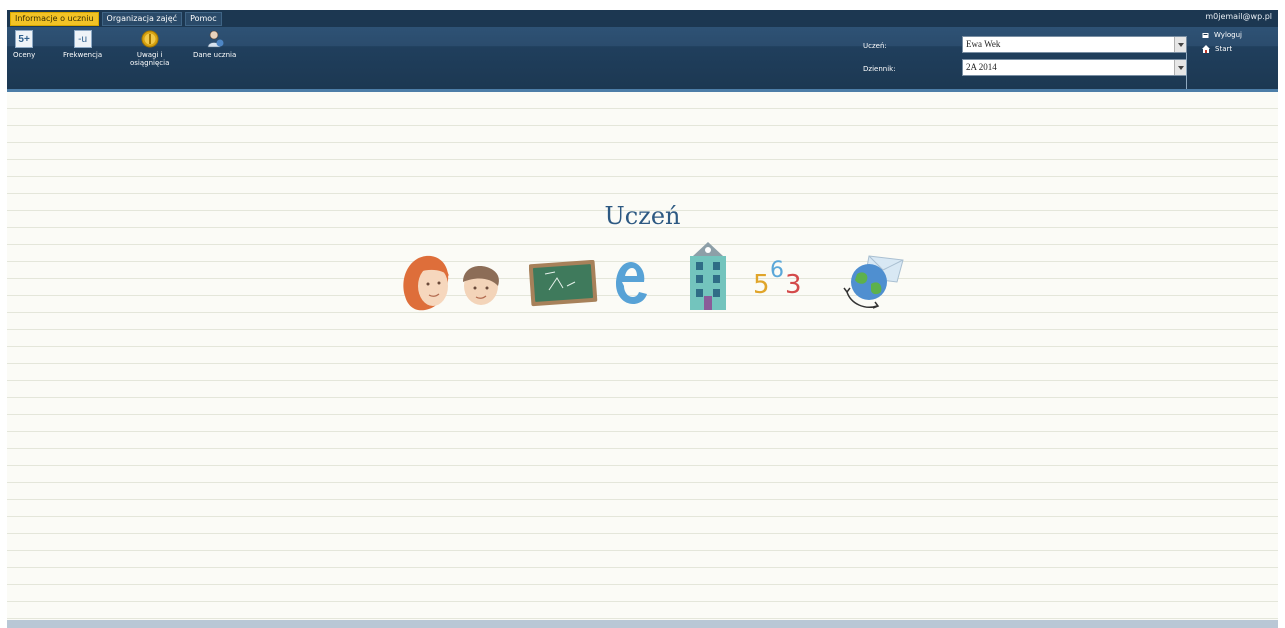  Describe the element at coordinates (142, 19) in the screenshot. I see `tab-organizacja-zajec: Organizacja zajęć` at that location.